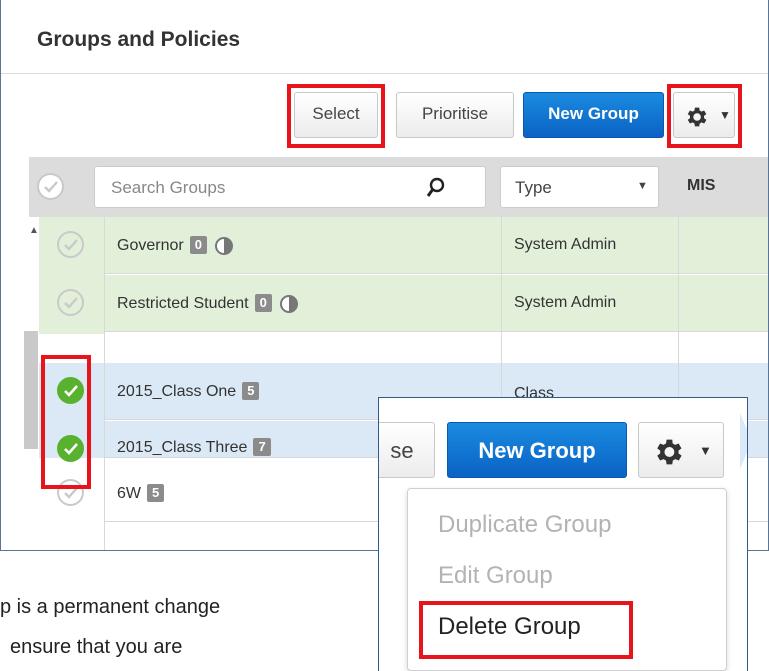  What do you see at coordinates (177, 391) in the screenshot?
I see `group-name: 2015_Class One` at bounding box center [177, 391].